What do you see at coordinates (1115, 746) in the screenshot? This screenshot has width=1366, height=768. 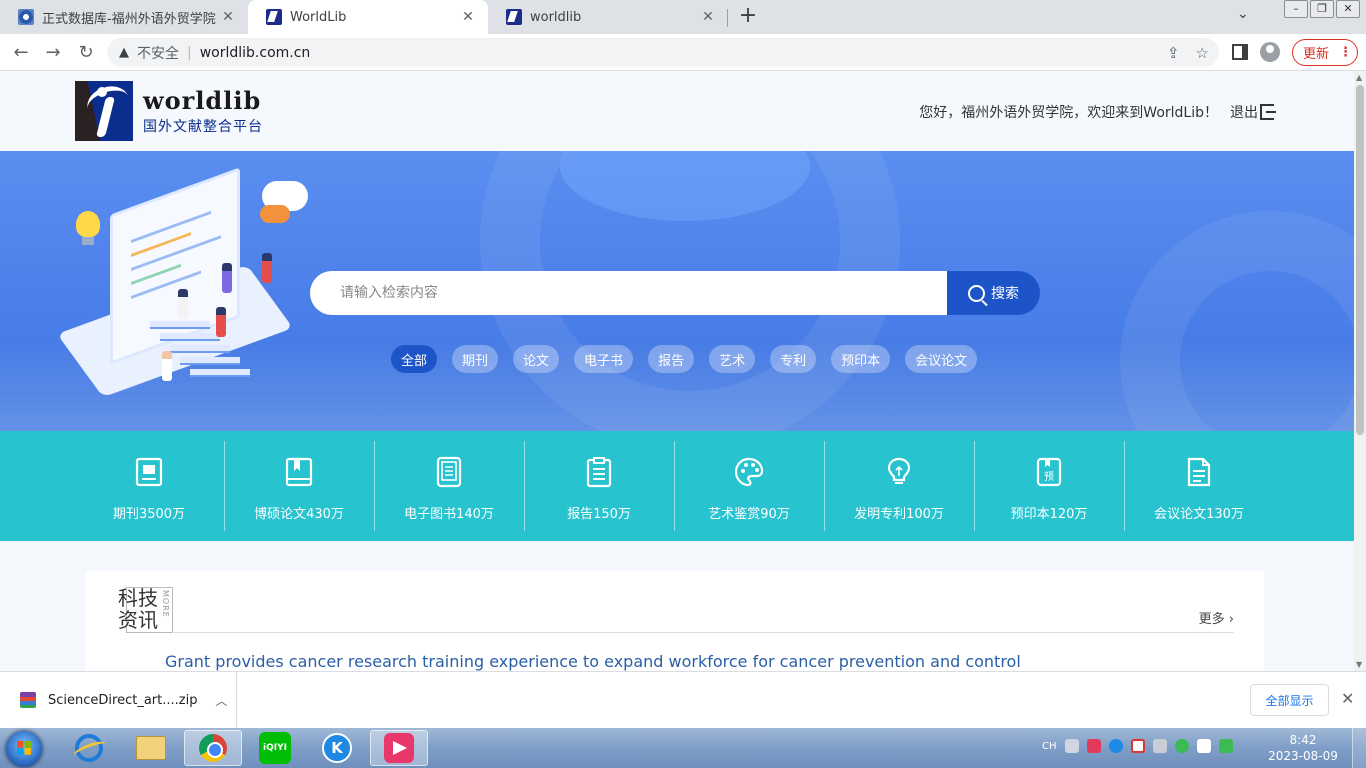 I see `kuwo-tray-icon` at bounding box center [1115, 746].